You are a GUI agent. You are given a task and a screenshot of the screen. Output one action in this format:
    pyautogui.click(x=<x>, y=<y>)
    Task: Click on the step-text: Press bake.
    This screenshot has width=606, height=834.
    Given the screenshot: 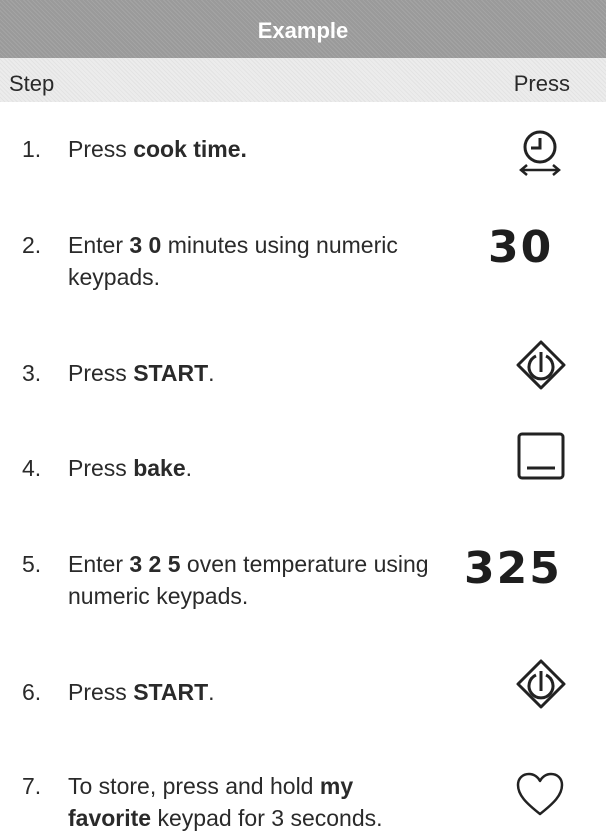 What is the action you would take?
    pyautogui.click(x=268, y=468)
    